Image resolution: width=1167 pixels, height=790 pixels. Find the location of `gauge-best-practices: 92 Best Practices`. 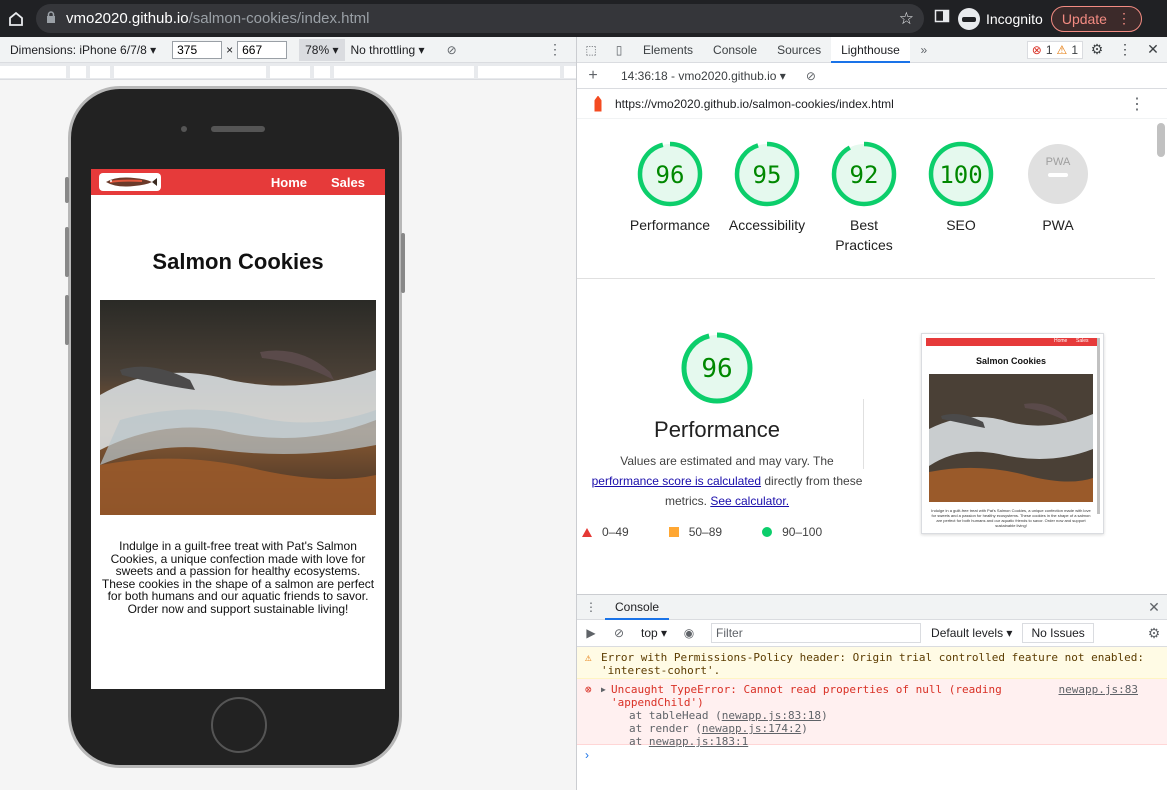

gauge-best-practices: 92 Best Practices is located at coordinates (864, 198).